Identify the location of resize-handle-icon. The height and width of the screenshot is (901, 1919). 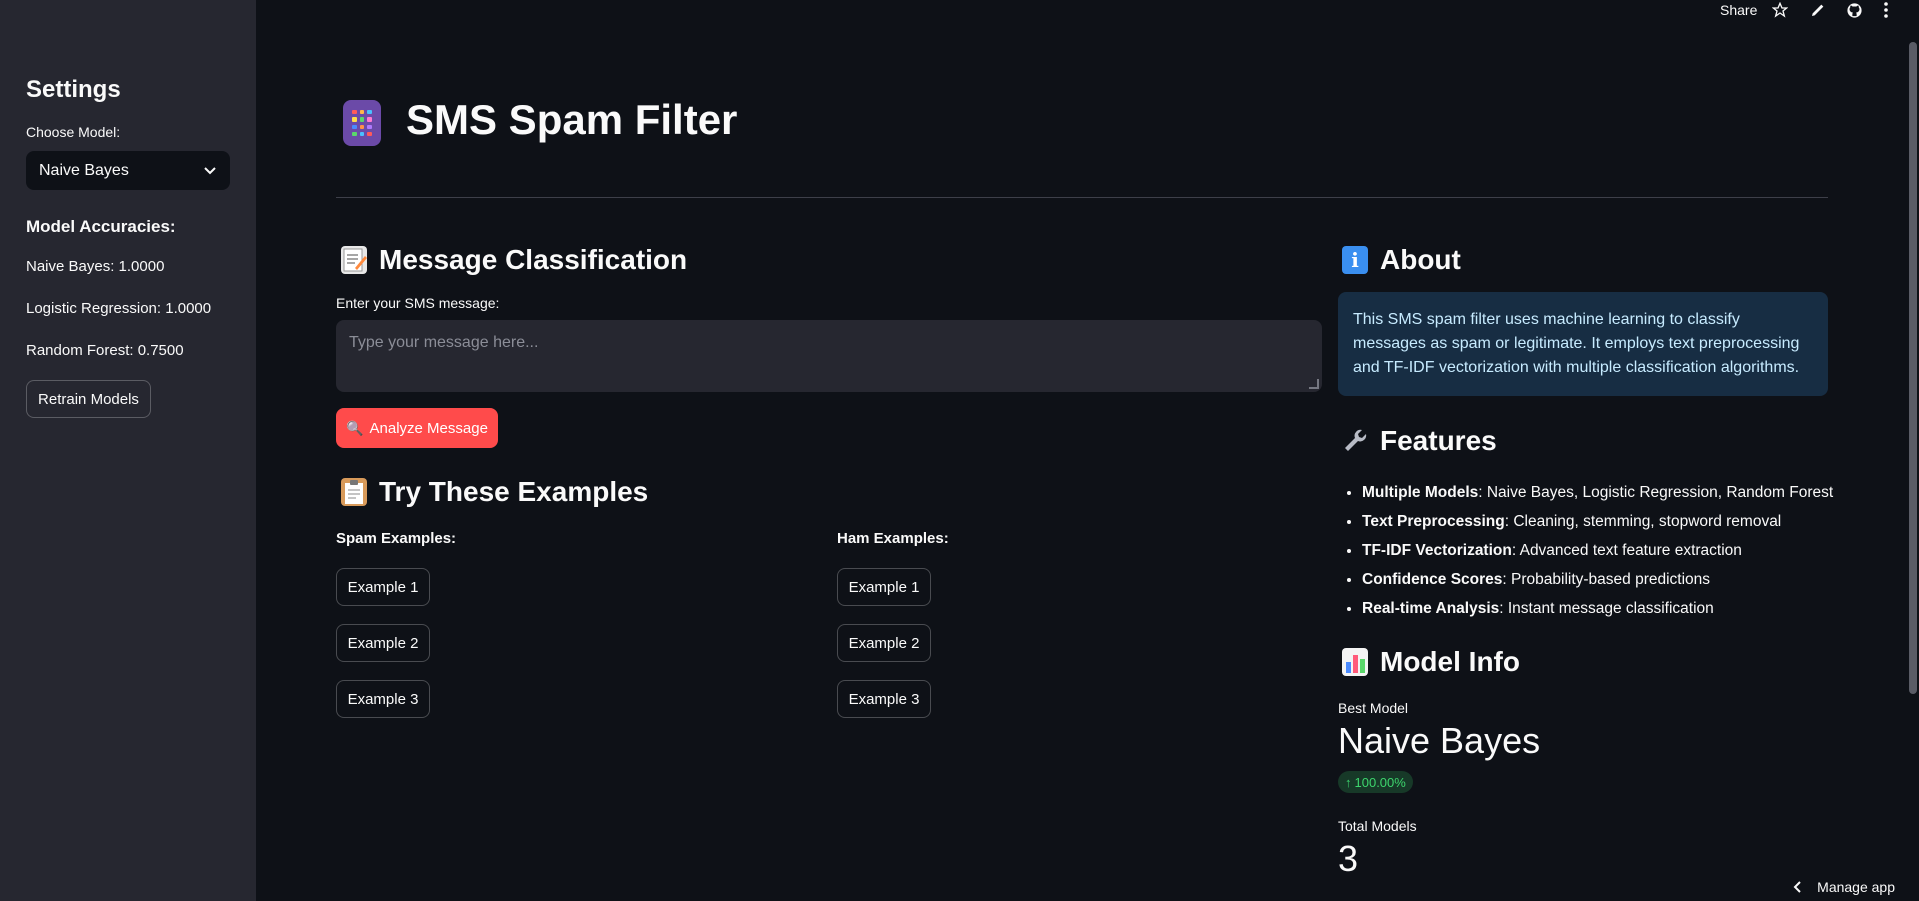
(1314, 384).